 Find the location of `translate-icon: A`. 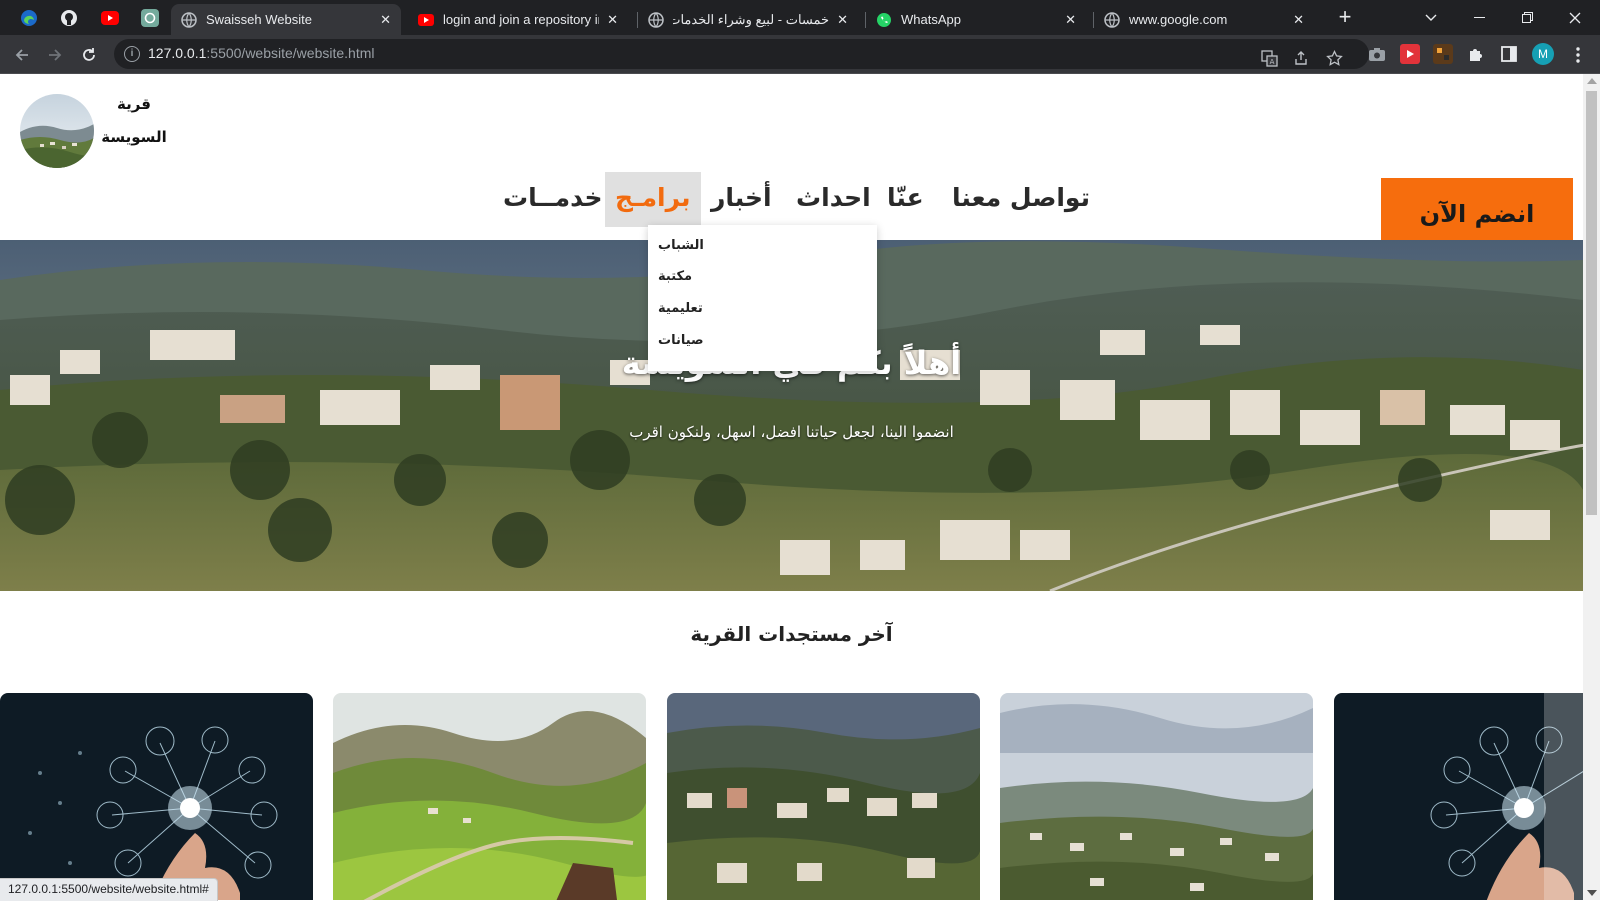

translate-icon: A is located at coordinates (1269, 58).